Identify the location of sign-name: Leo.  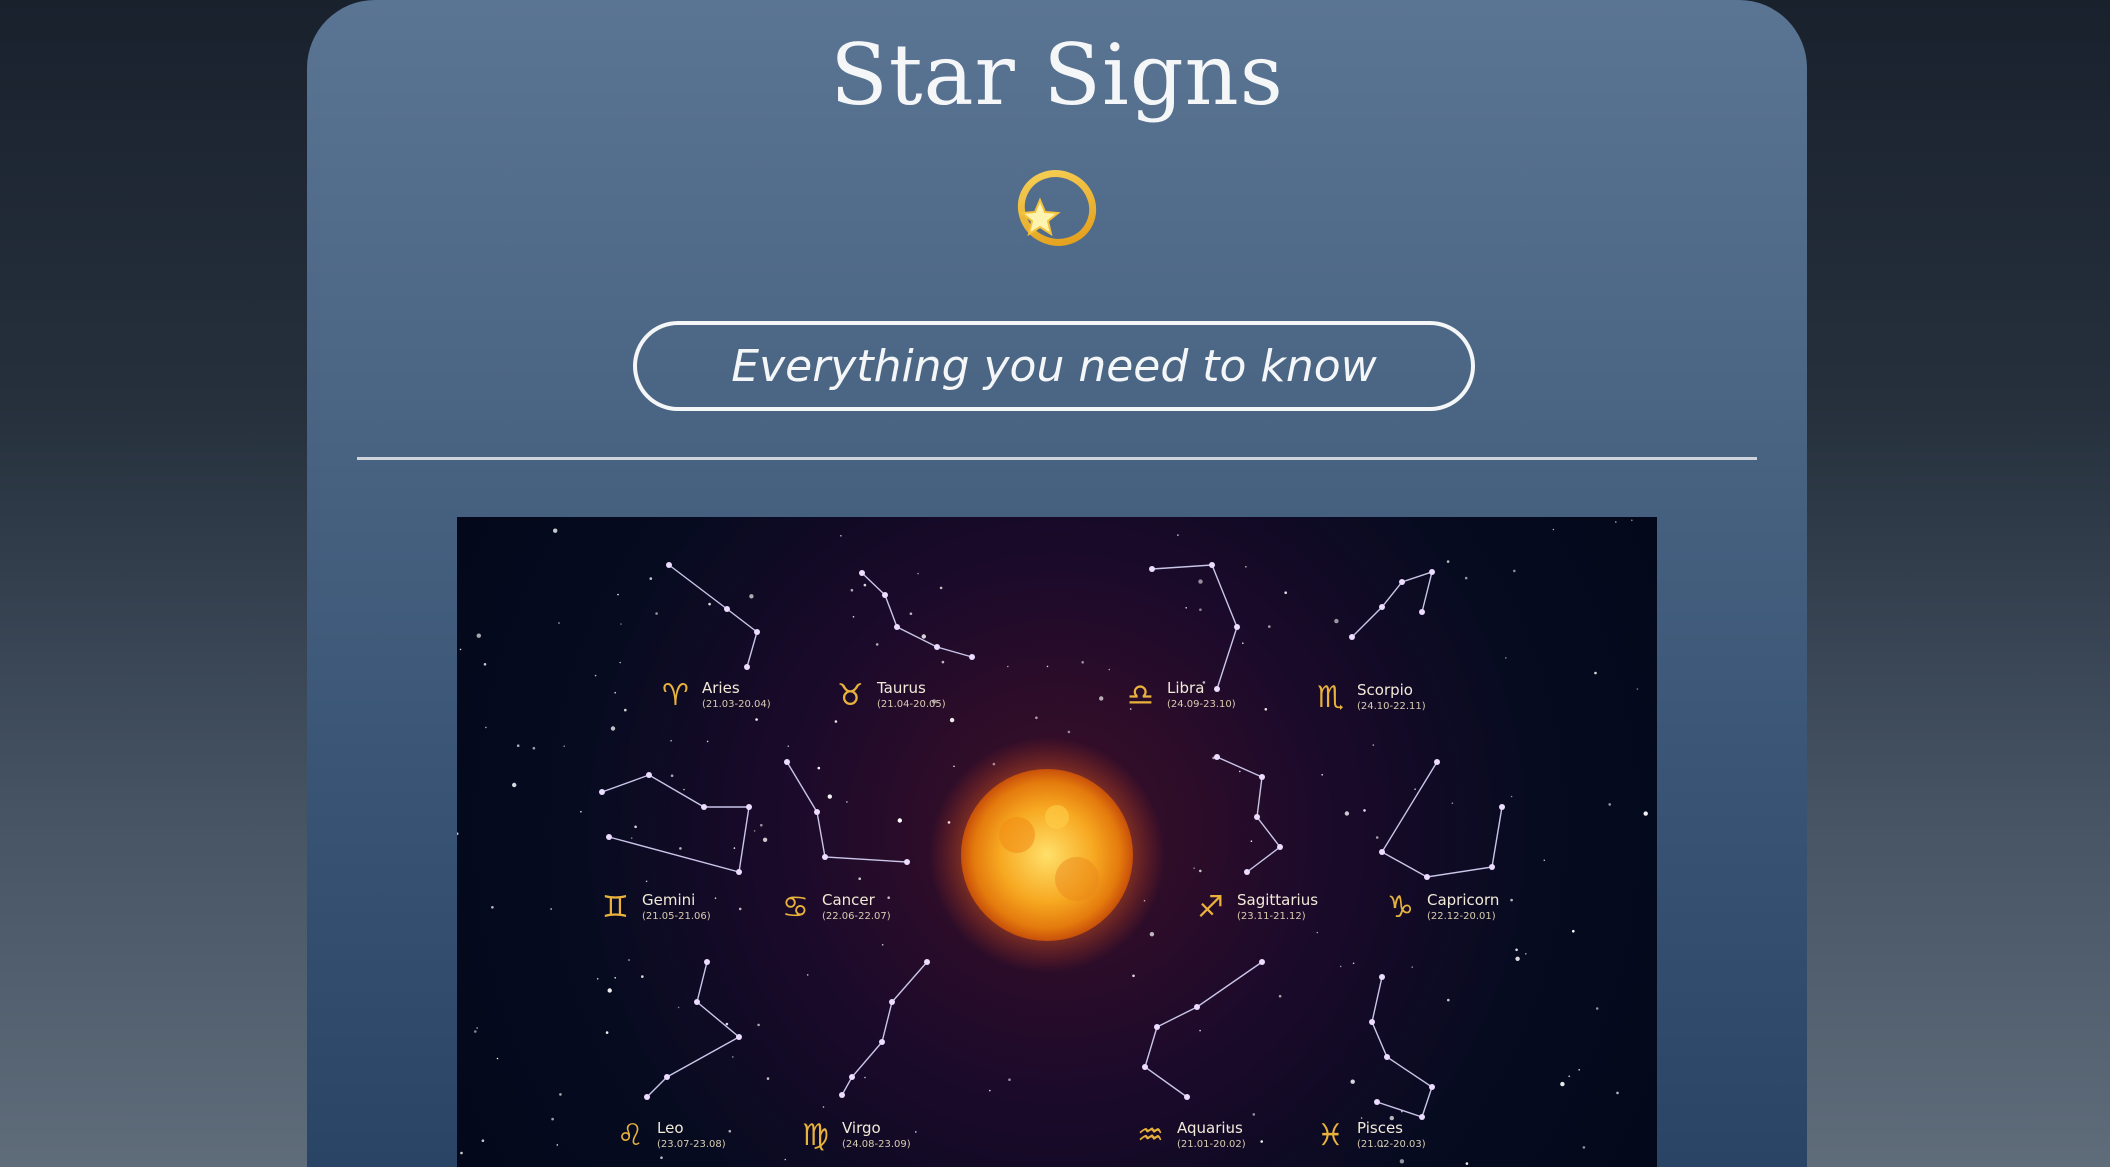
(670, 1128).